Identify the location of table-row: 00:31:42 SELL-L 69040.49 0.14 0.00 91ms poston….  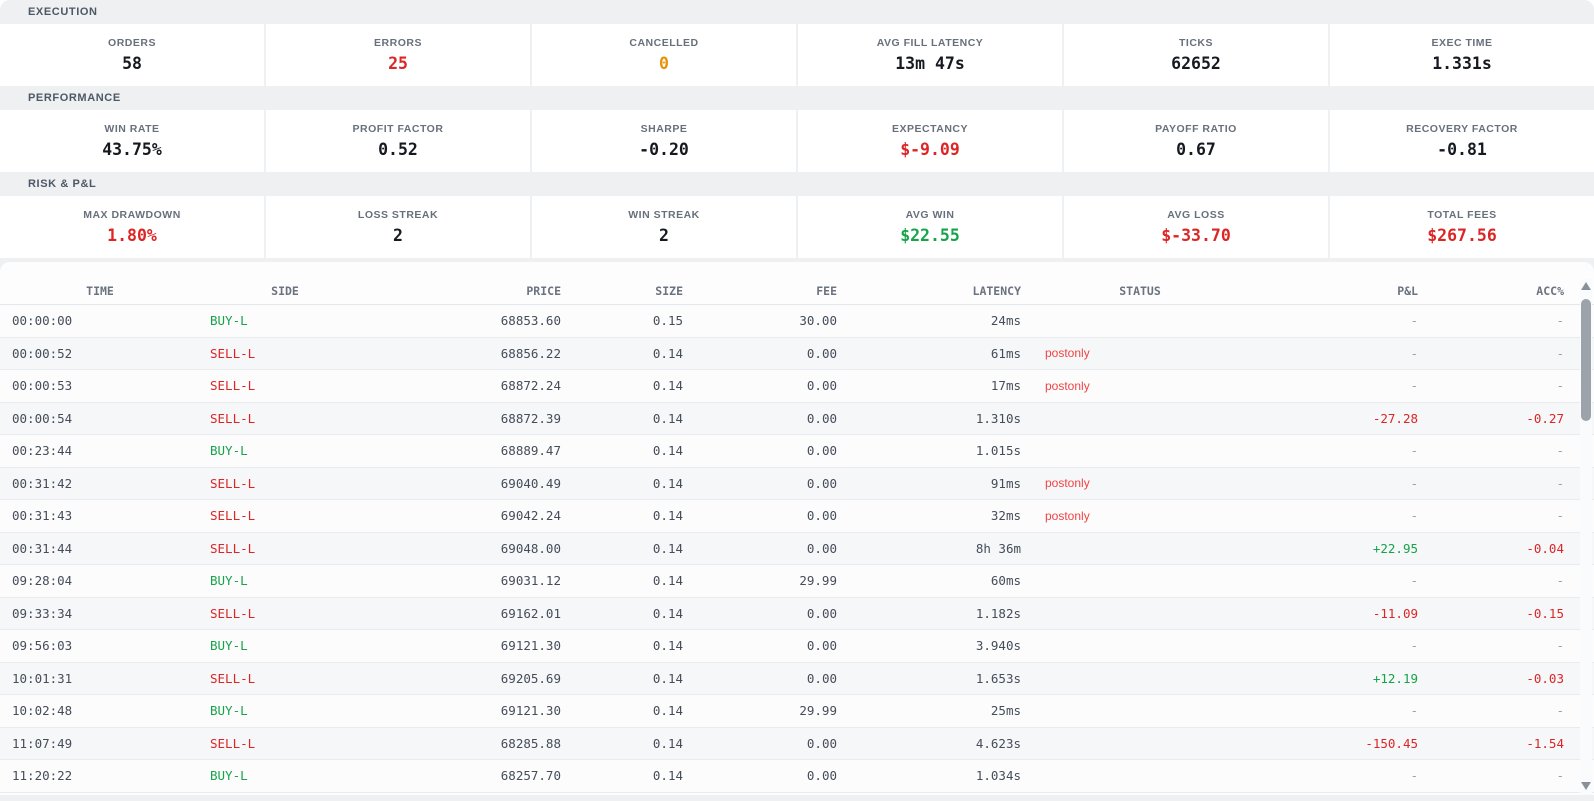
(797, 483).